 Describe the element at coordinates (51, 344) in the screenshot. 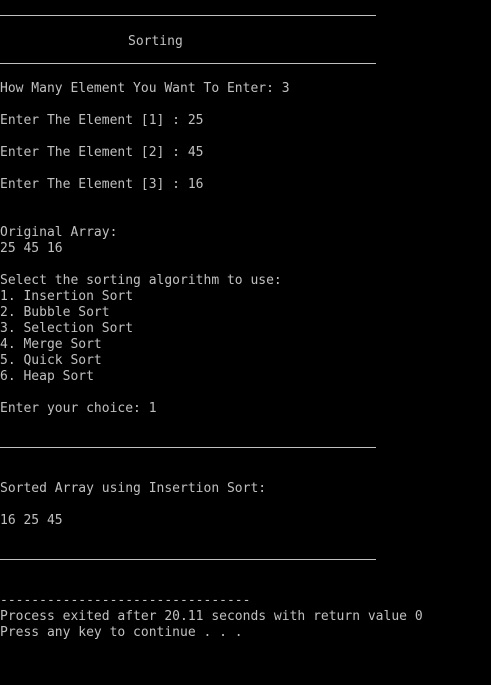

I see `menu-item-merge-sort: 4. Merge Sort` at that location.